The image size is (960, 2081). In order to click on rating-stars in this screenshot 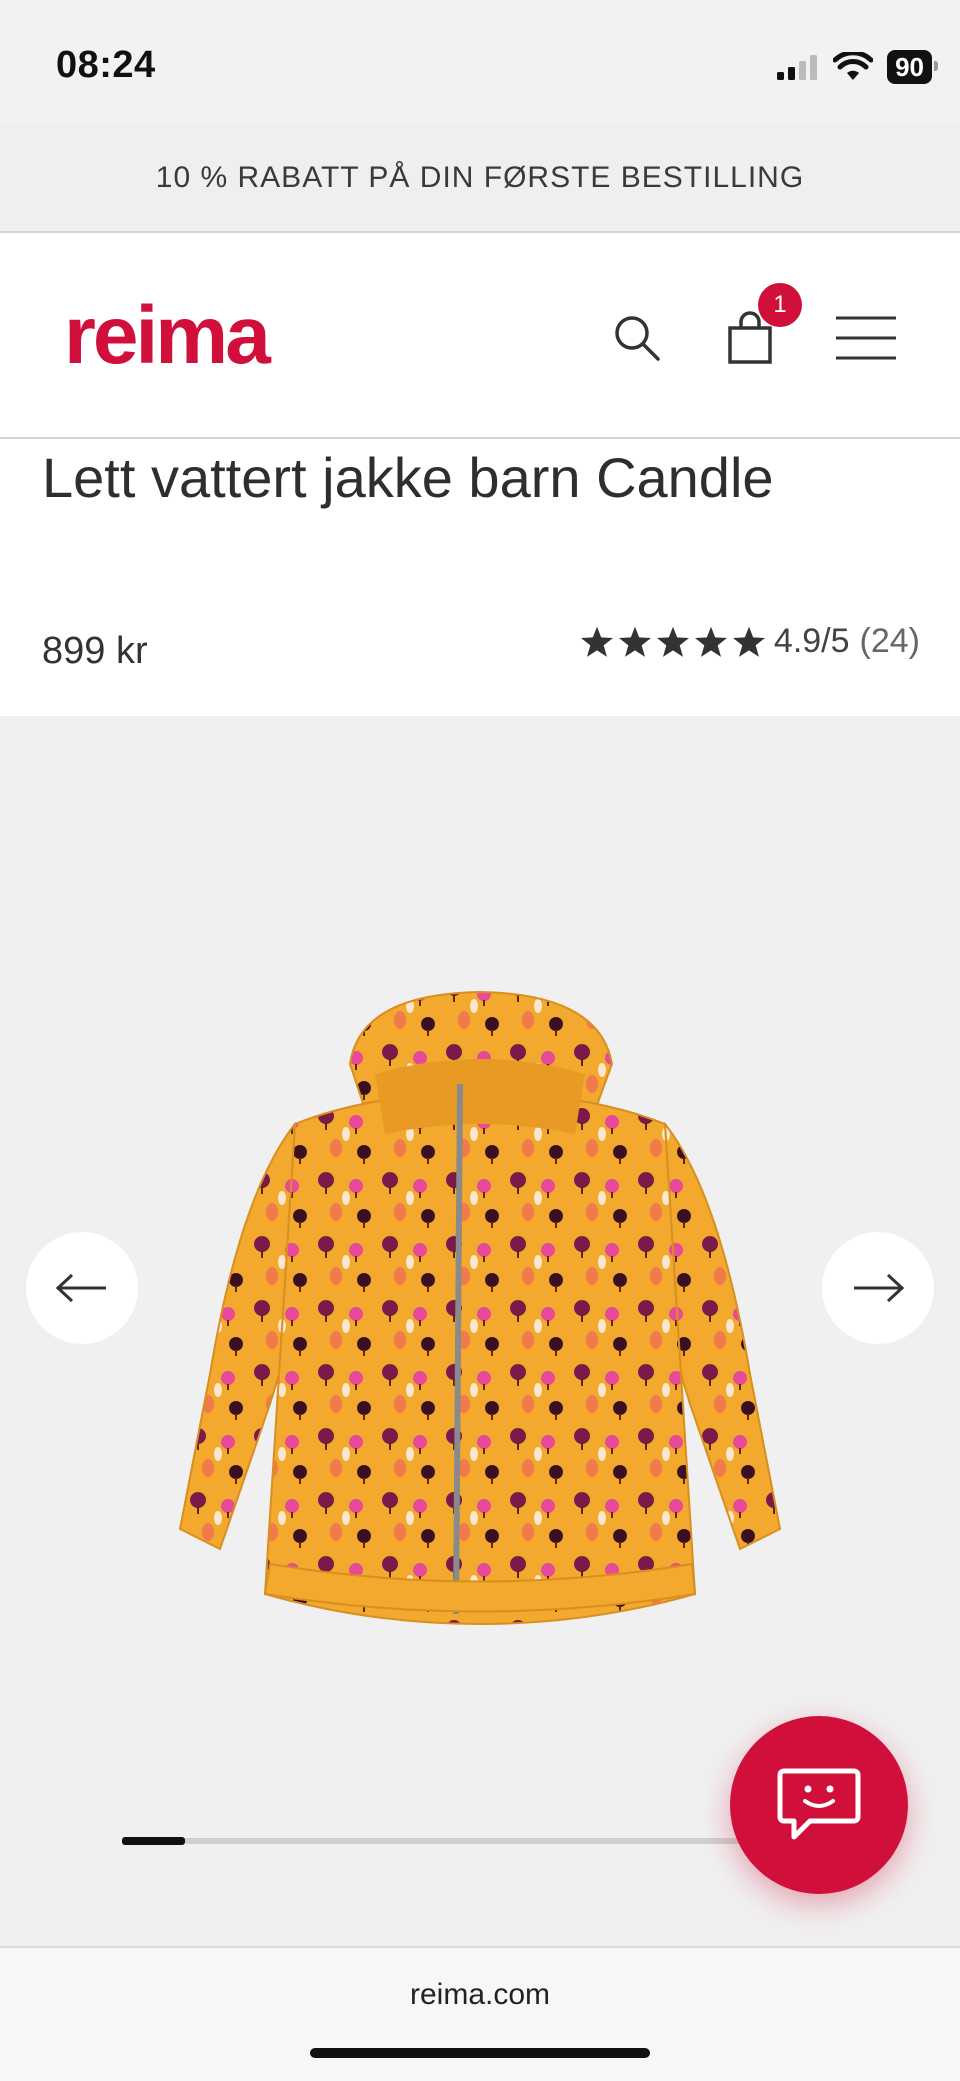, I will do `click(673, 642)`.